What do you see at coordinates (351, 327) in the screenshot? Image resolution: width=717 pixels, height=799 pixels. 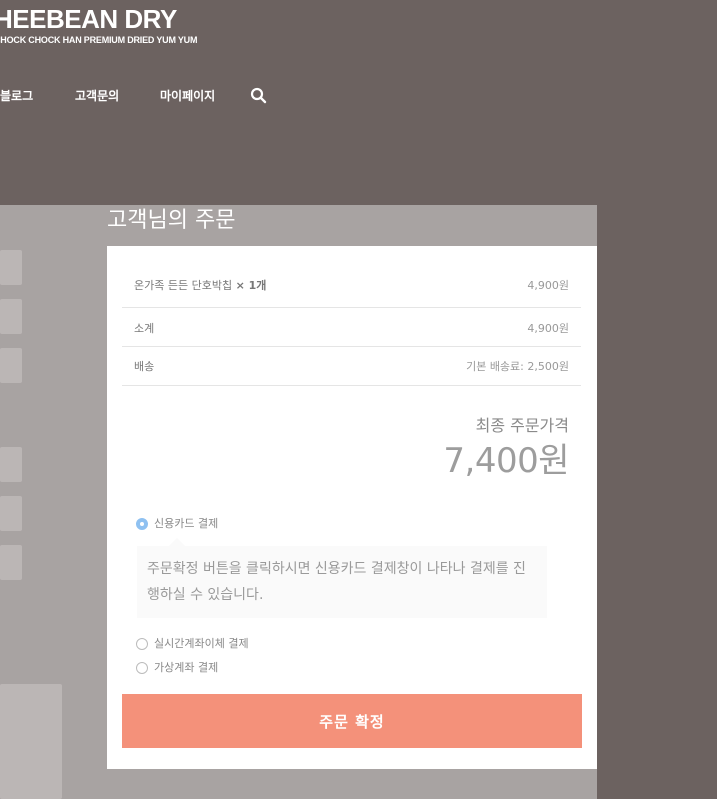 I see `subtotal-row: 소계 4,900원` at bounding box center [351, 327].